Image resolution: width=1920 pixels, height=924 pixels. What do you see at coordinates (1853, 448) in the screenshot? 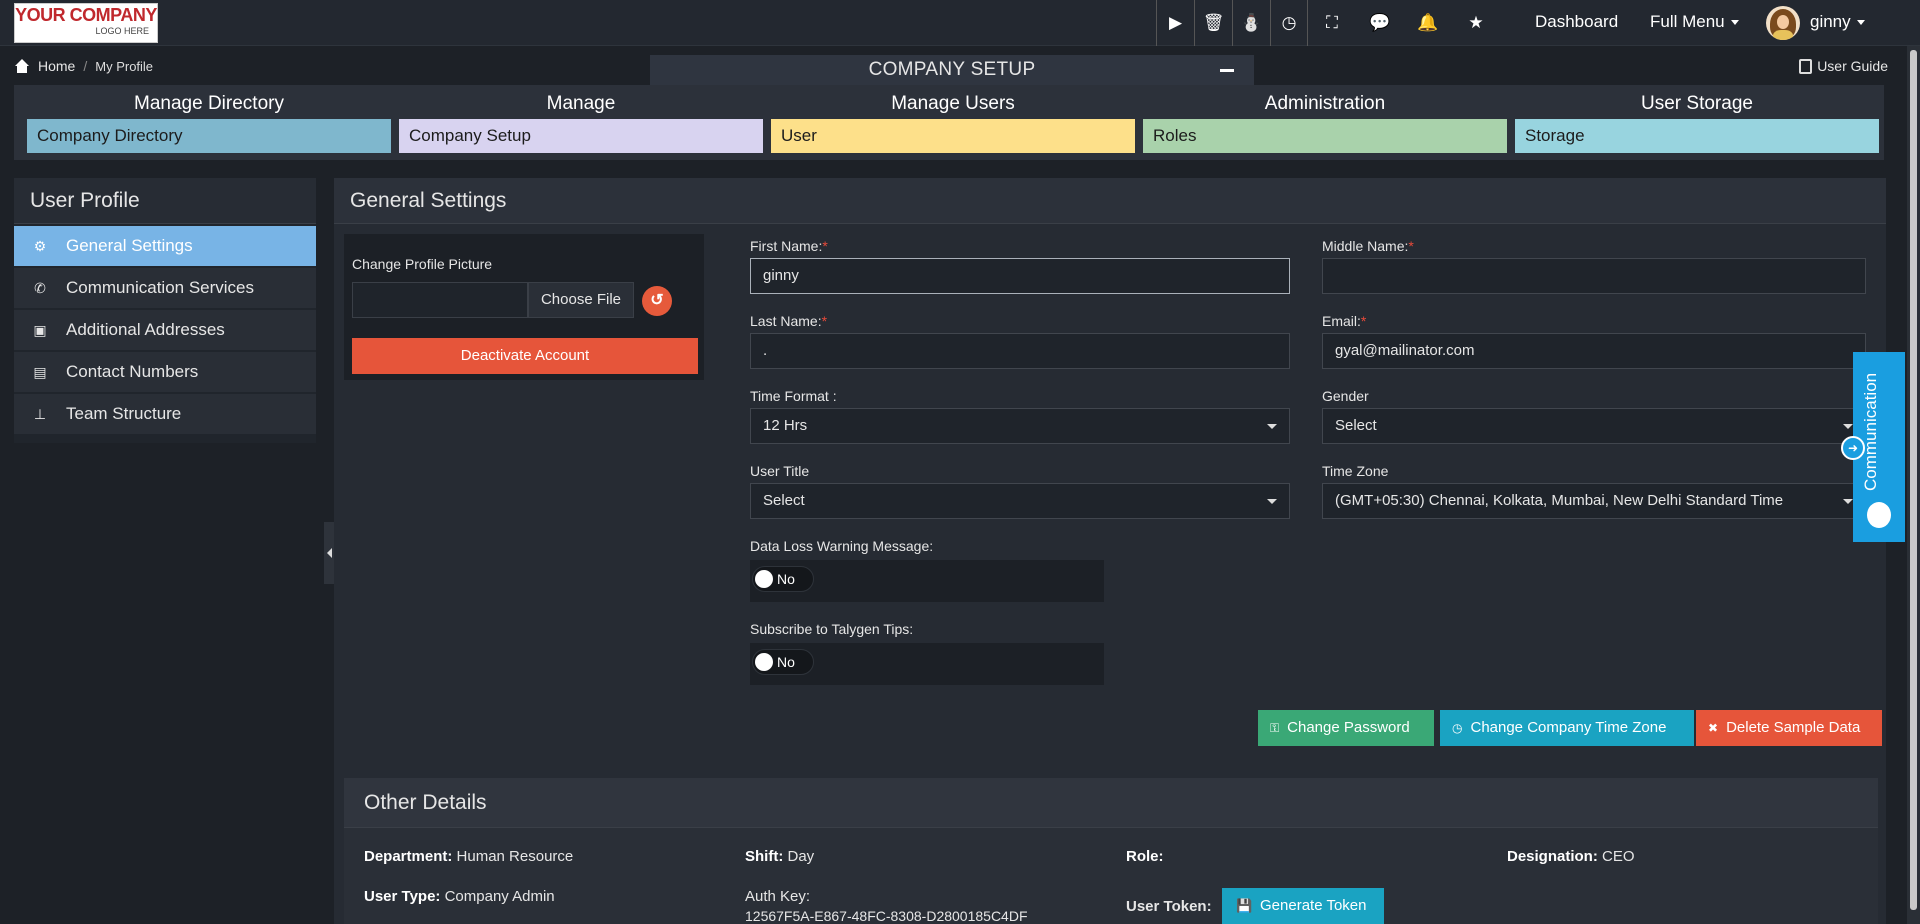
I see `arrow-right-icon: ➜` at bounding box center [1853, 448].